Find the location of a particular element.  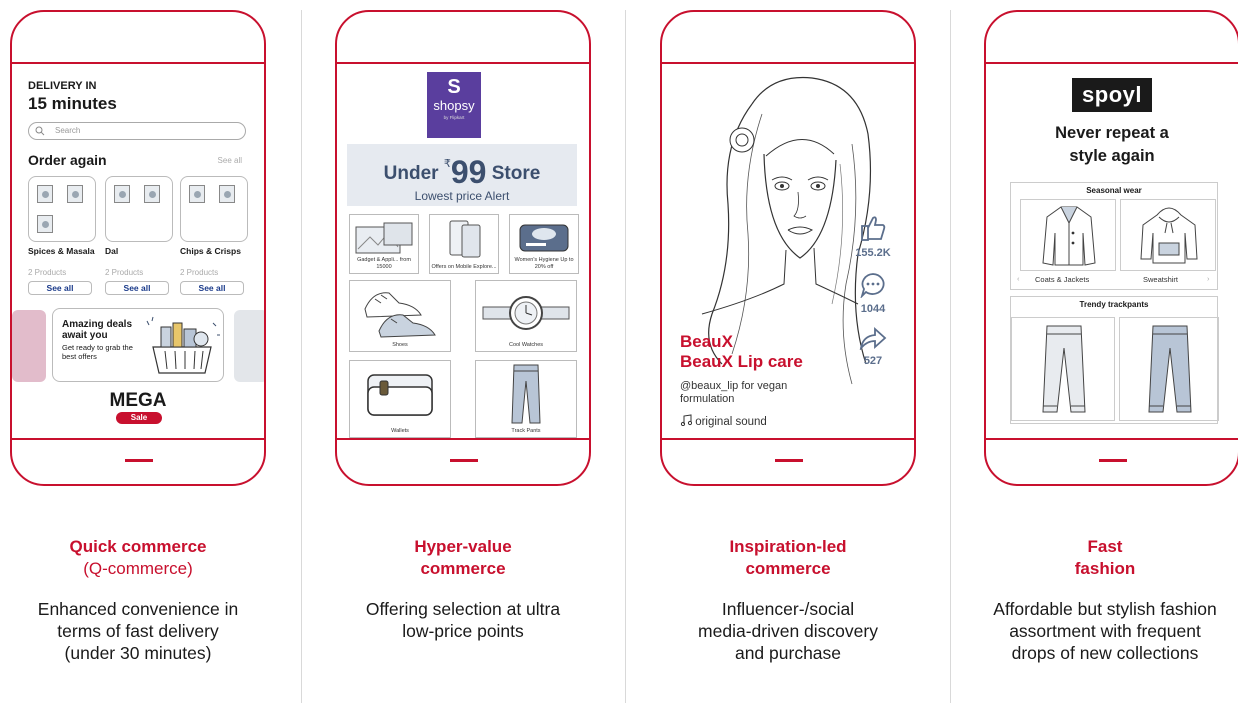

sweatshirt-icon is located at coordinates (1169, 235).